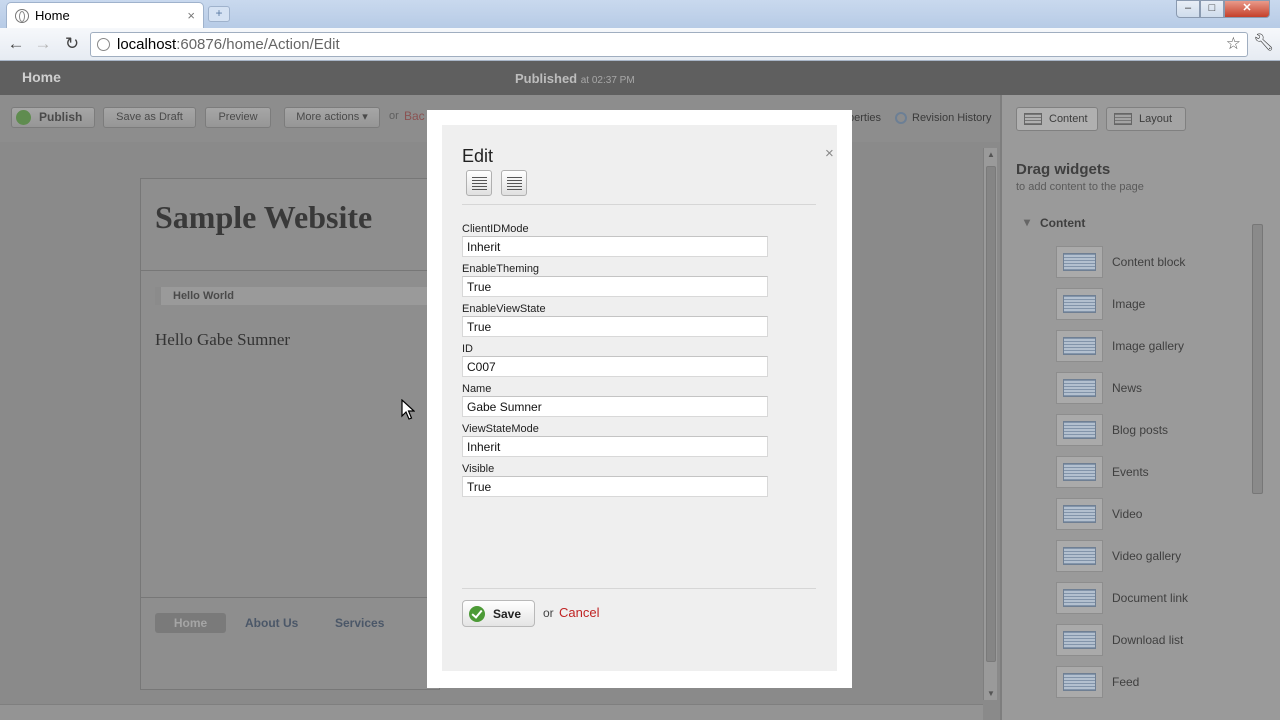 This screenshot has width=1280, height=720. I want to click on blog-posts-icon, so click(1079, 430).